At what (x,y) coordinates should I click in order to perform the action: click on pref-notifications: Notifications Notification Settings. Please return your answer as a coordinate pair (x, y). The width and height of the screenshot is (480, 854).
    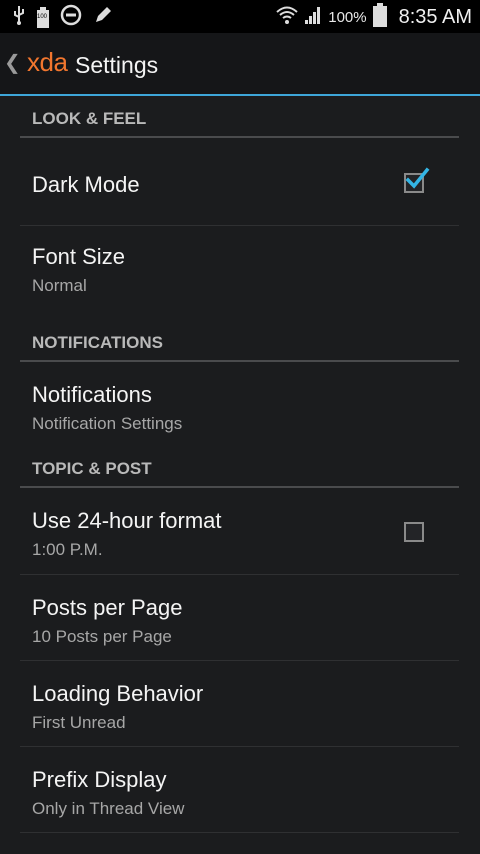
    Looking at the image, I should click on (239, 406).